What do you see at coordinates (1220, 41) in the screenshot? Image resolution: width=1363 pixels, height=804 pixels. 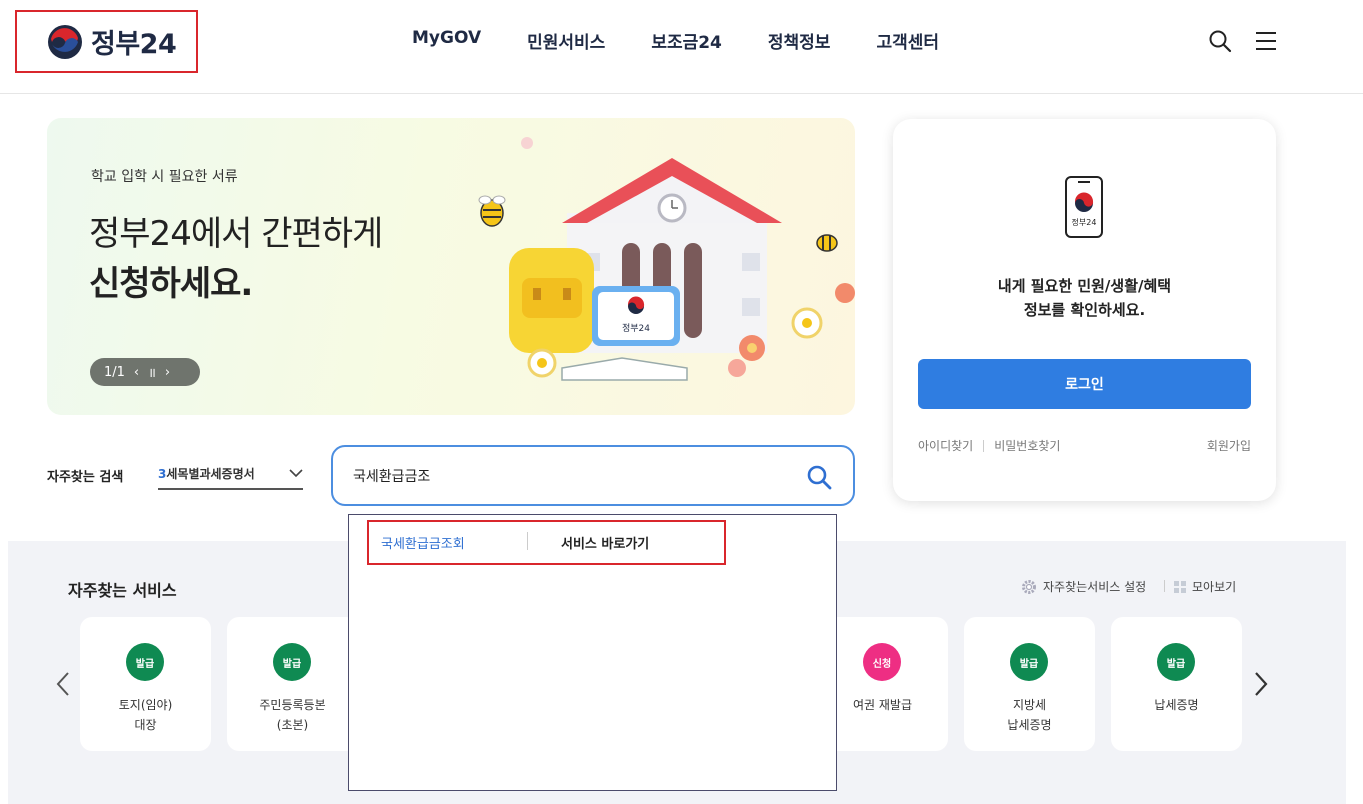 I see `search-icon` at bounding box center [1220, 41].